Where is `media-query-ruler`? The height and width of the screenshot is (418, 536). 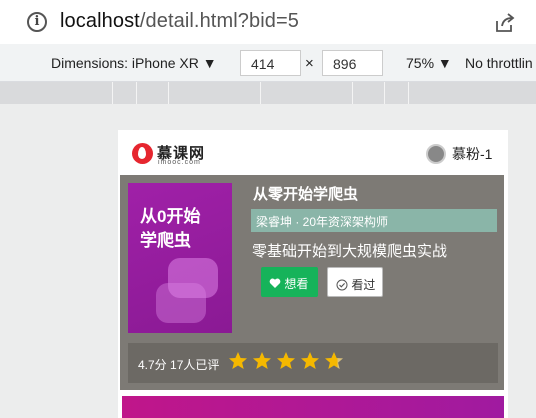 media-query-ruler is located at coordinates (268, 93).